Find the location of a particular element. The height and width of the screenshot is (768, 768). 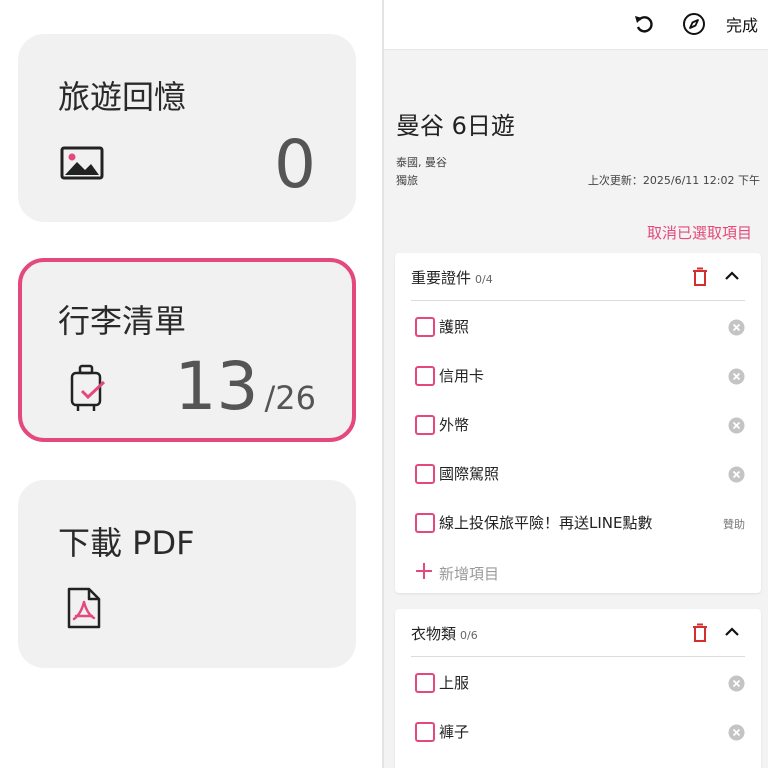

list-item: 褲子 is located at coordinates (580, 732).